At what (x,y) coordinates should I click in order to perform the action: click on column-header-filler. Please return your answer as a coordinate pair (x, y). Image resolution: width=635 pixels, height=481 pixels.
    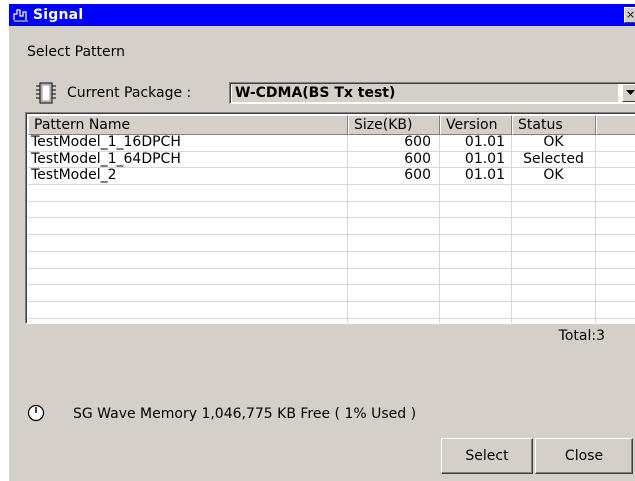
    Looking at the image, I should click on (615, 125).